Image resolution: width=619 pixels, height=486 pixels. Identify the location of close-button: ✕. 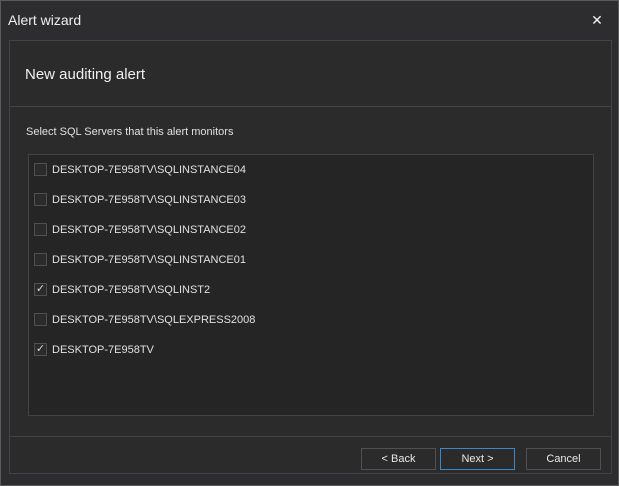
(597, 20).